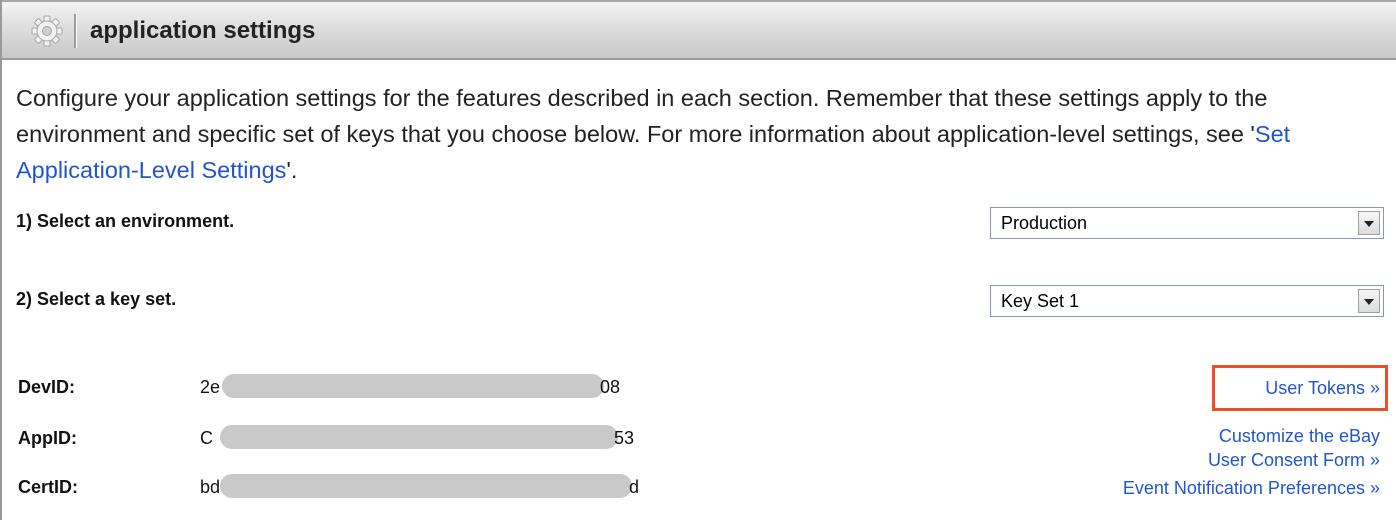 The height and width of the screenshot is (520, 1396). I want to click on devid-value-start: 2e, so click(210, 387).